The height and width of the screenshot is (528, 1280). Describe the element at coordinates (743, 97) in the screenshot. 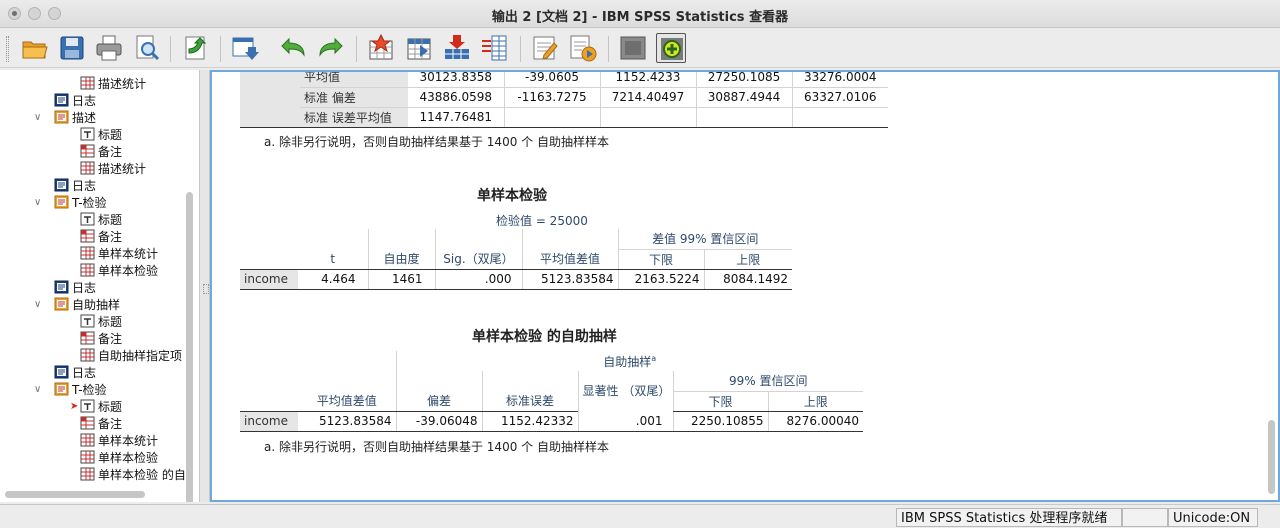

I see `table-cell: 30887.4944` at that location.